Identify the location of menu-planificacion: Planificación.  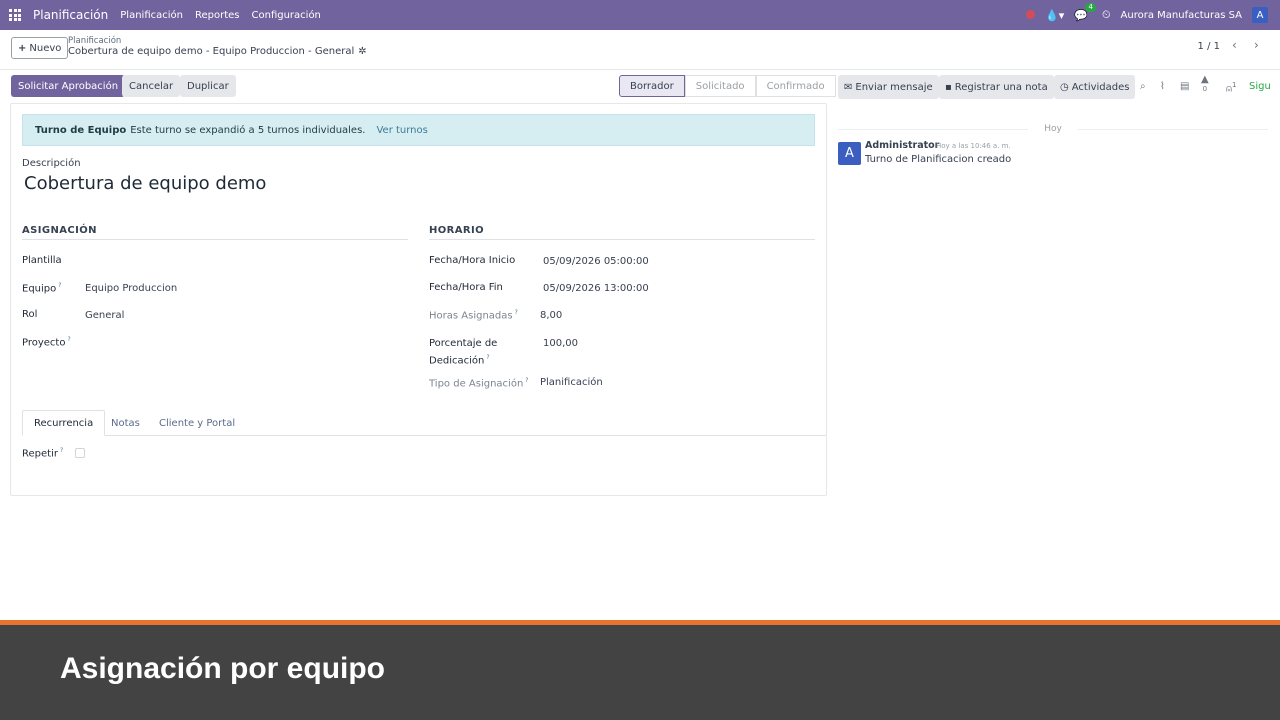
(151, 15).